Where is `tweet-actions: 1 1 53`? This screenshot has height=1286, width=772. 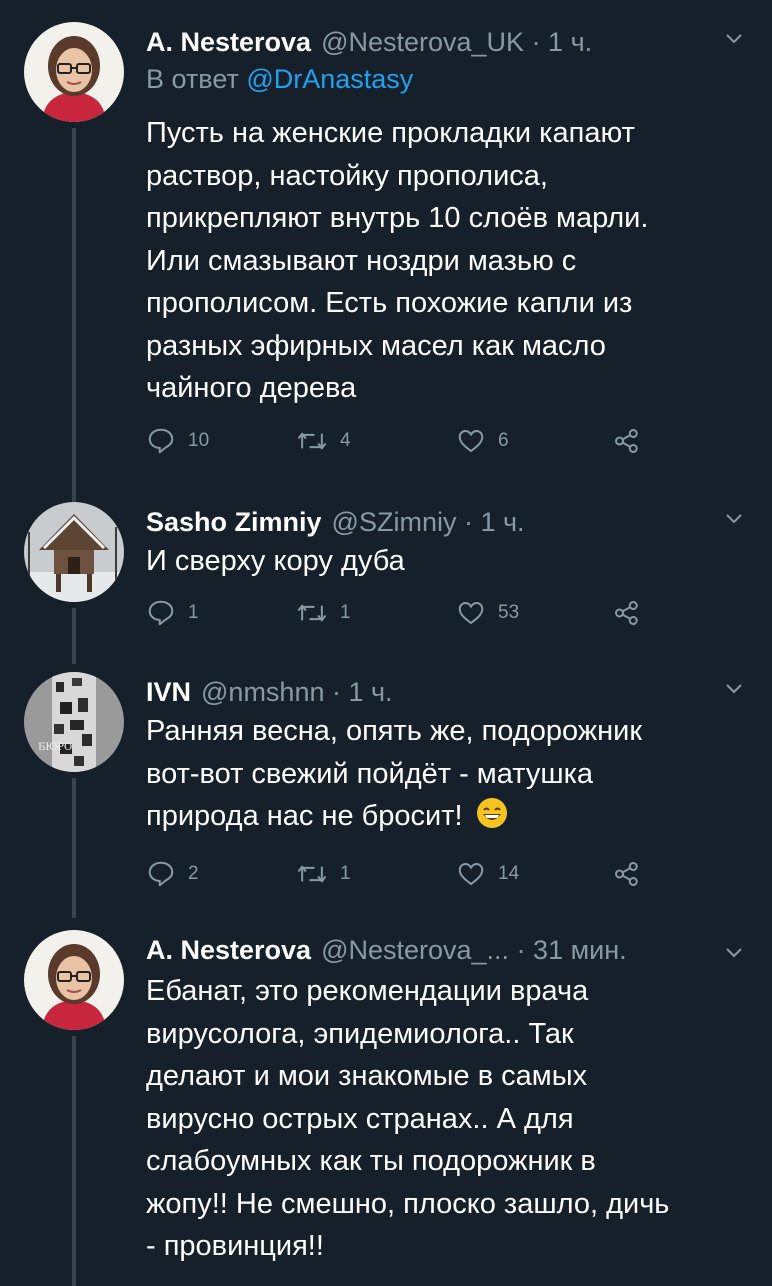
tweet-actions: 1 1 53 is located at coordinates (406, 613).